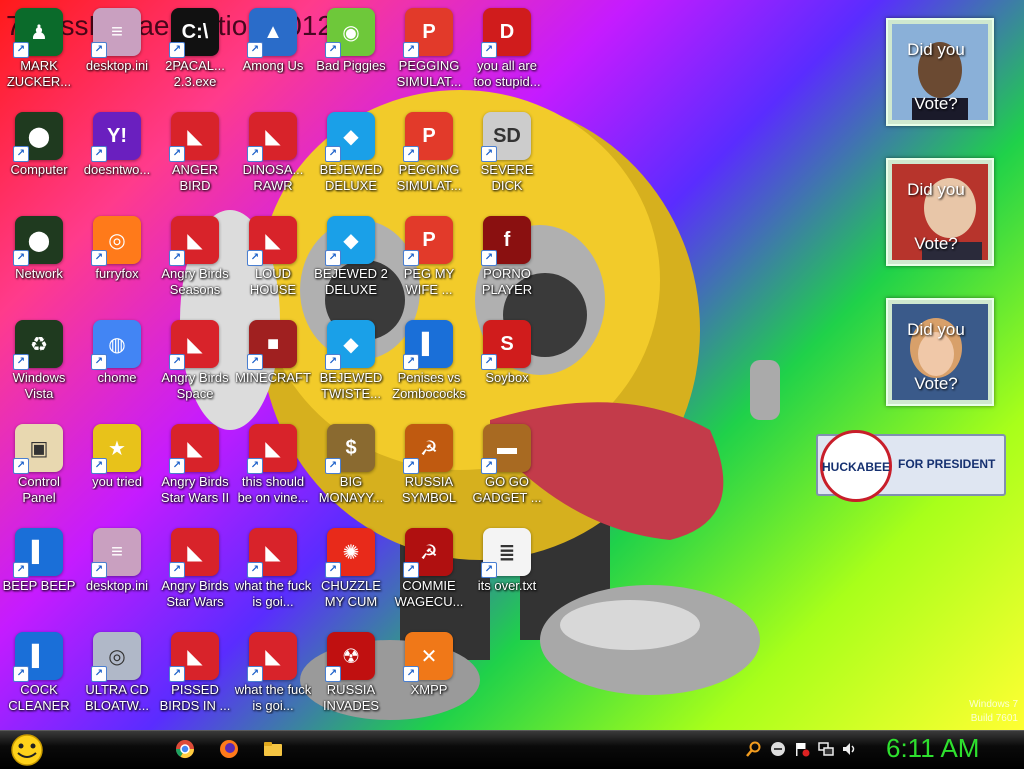 The image size is (1024, 769). What do you see at coordinates (195, 472) in the screenshot?
I see `desktop-icon: ◣ ↗ Angry Birds Star Wars II` at bounding box center [195, 472].